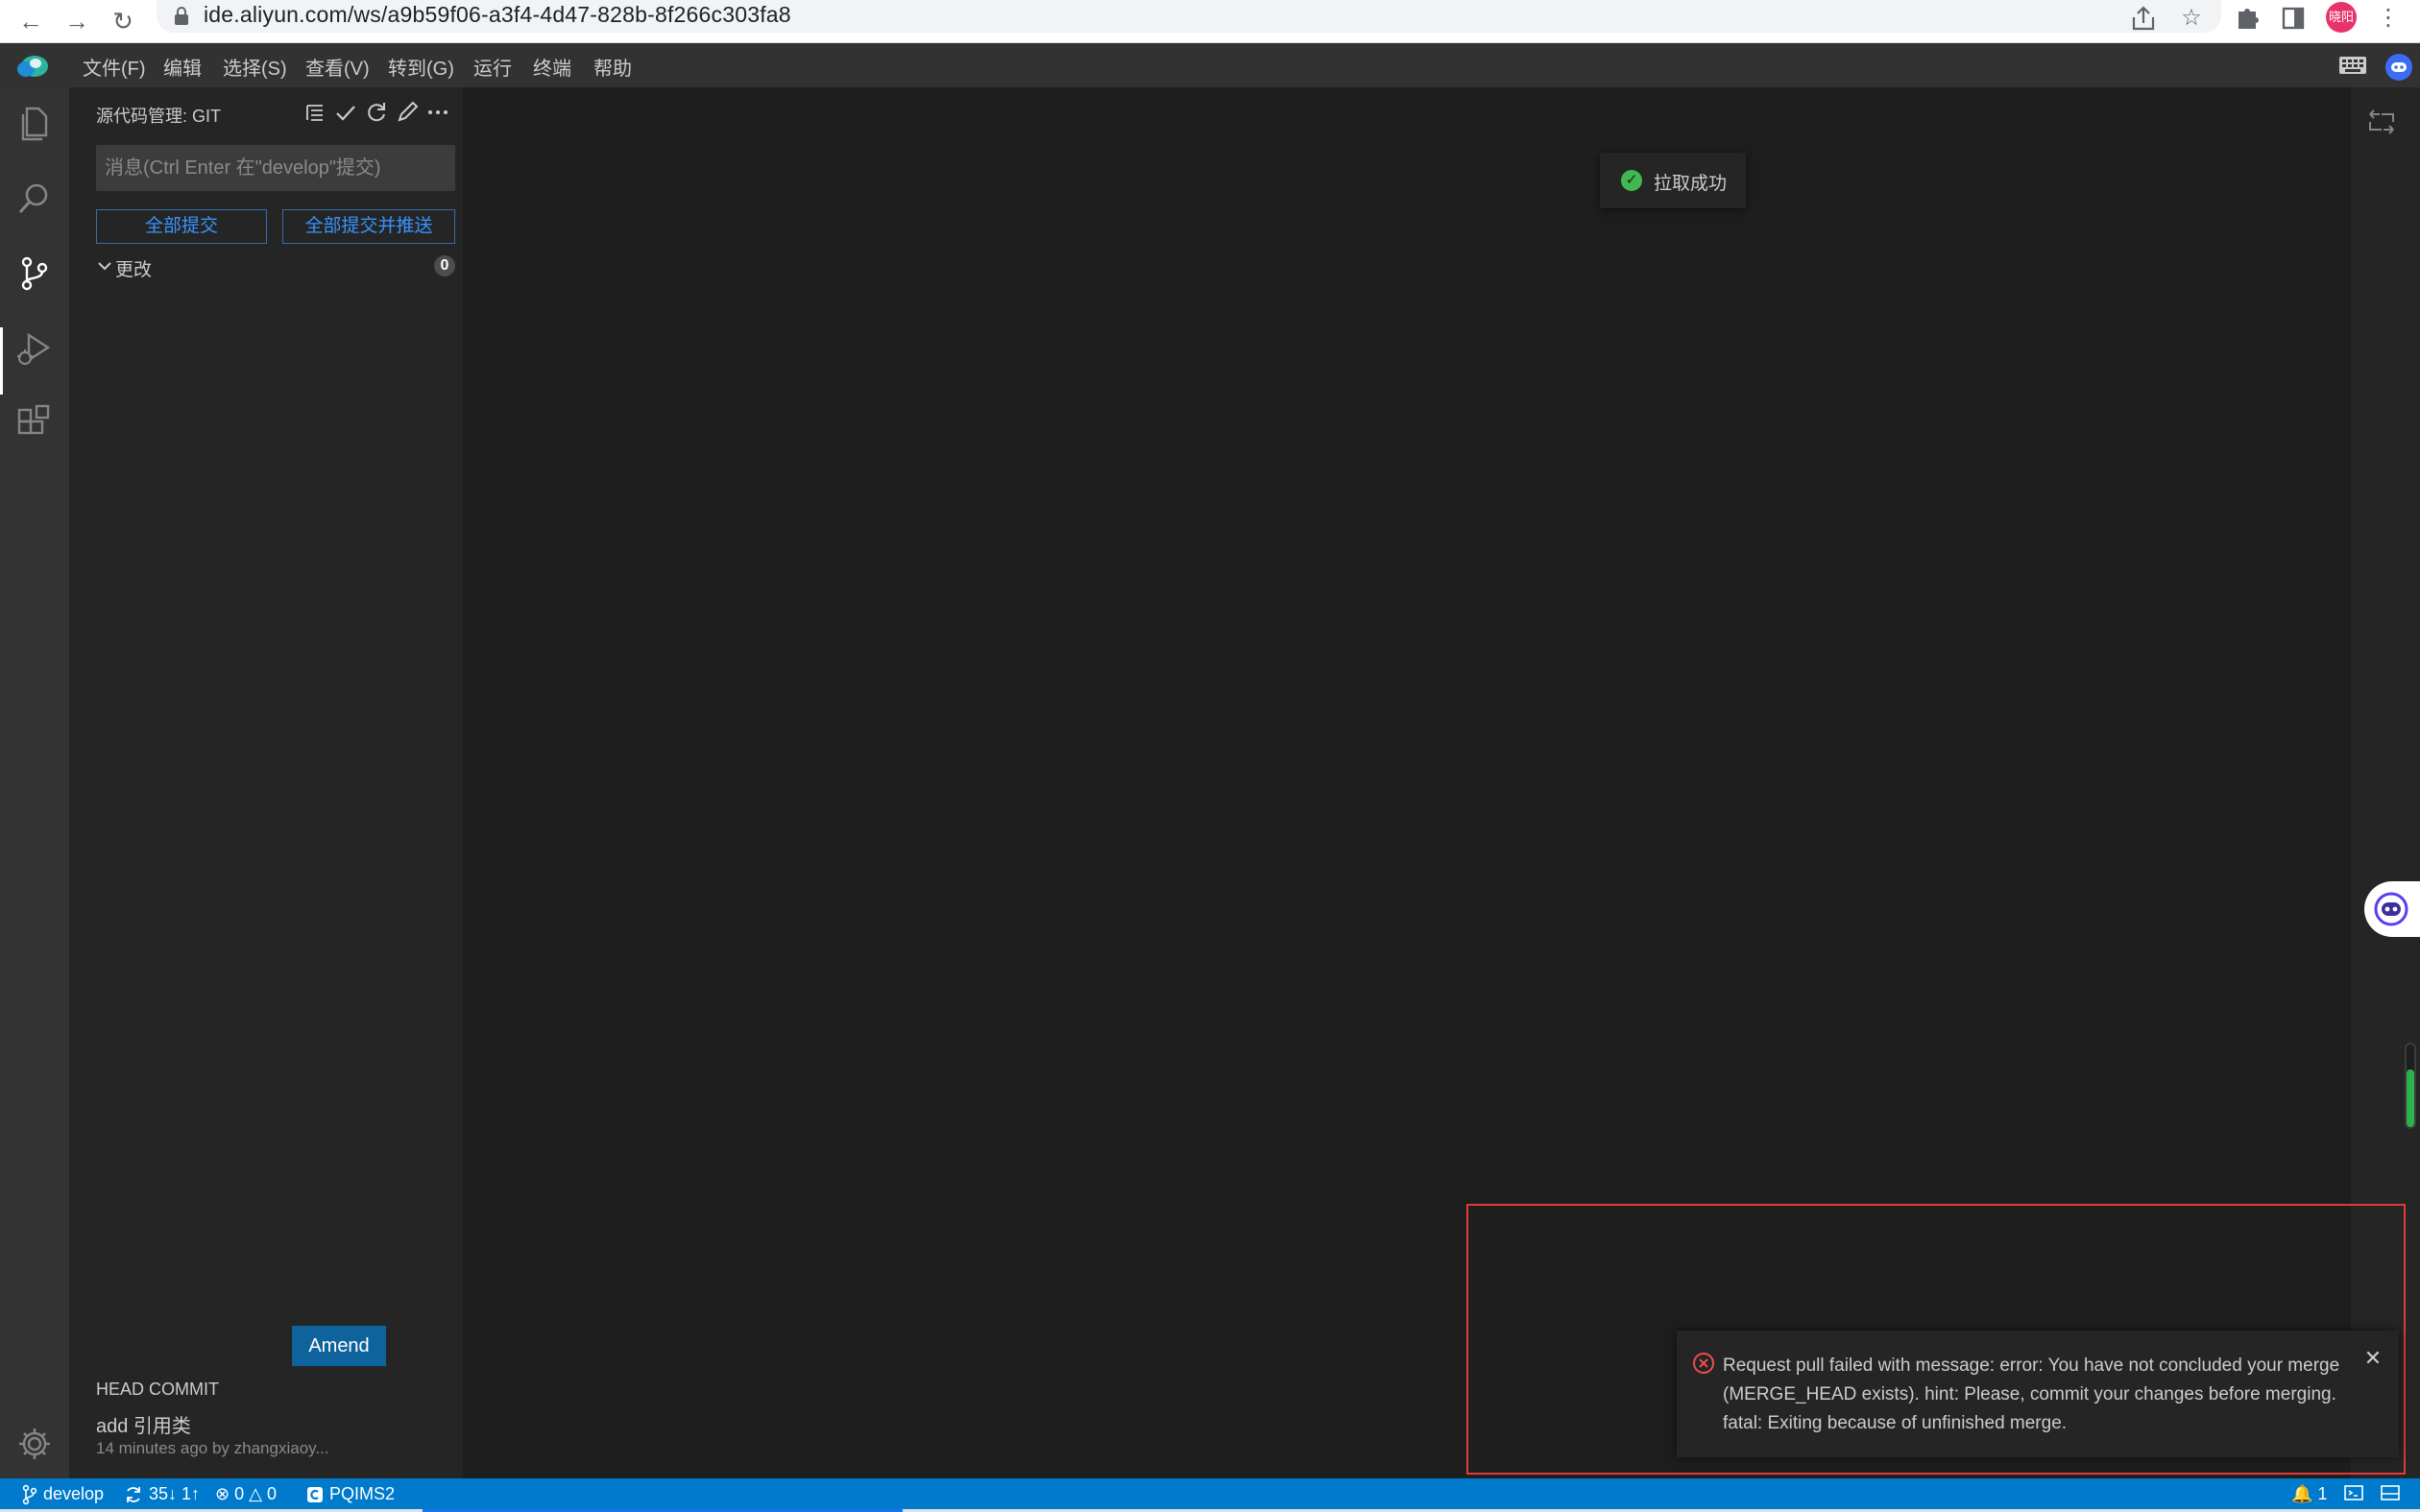 The image size is (2420, 1512). I want to click on more-vert-icon: ⋮, so click(2388, 18).